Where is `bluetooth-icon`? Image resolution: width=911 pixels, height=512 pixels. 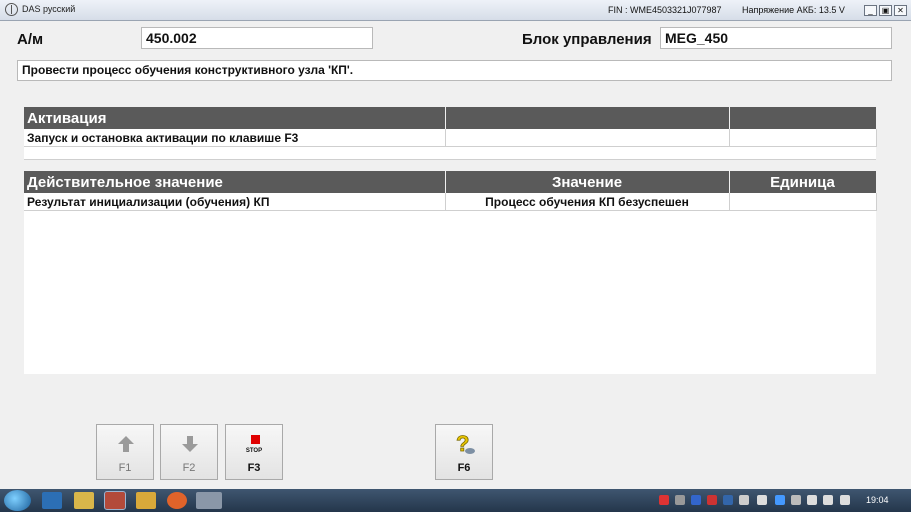 bluetooth-icon is located at coordinates (780, 500).